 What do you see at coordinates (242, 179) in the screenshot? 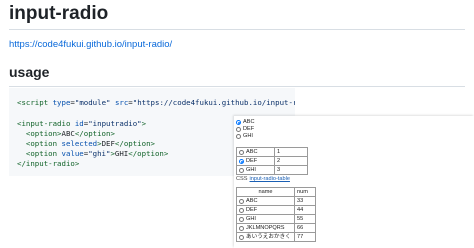
I see `css-label: CSS` at bounding box center [242, 179].